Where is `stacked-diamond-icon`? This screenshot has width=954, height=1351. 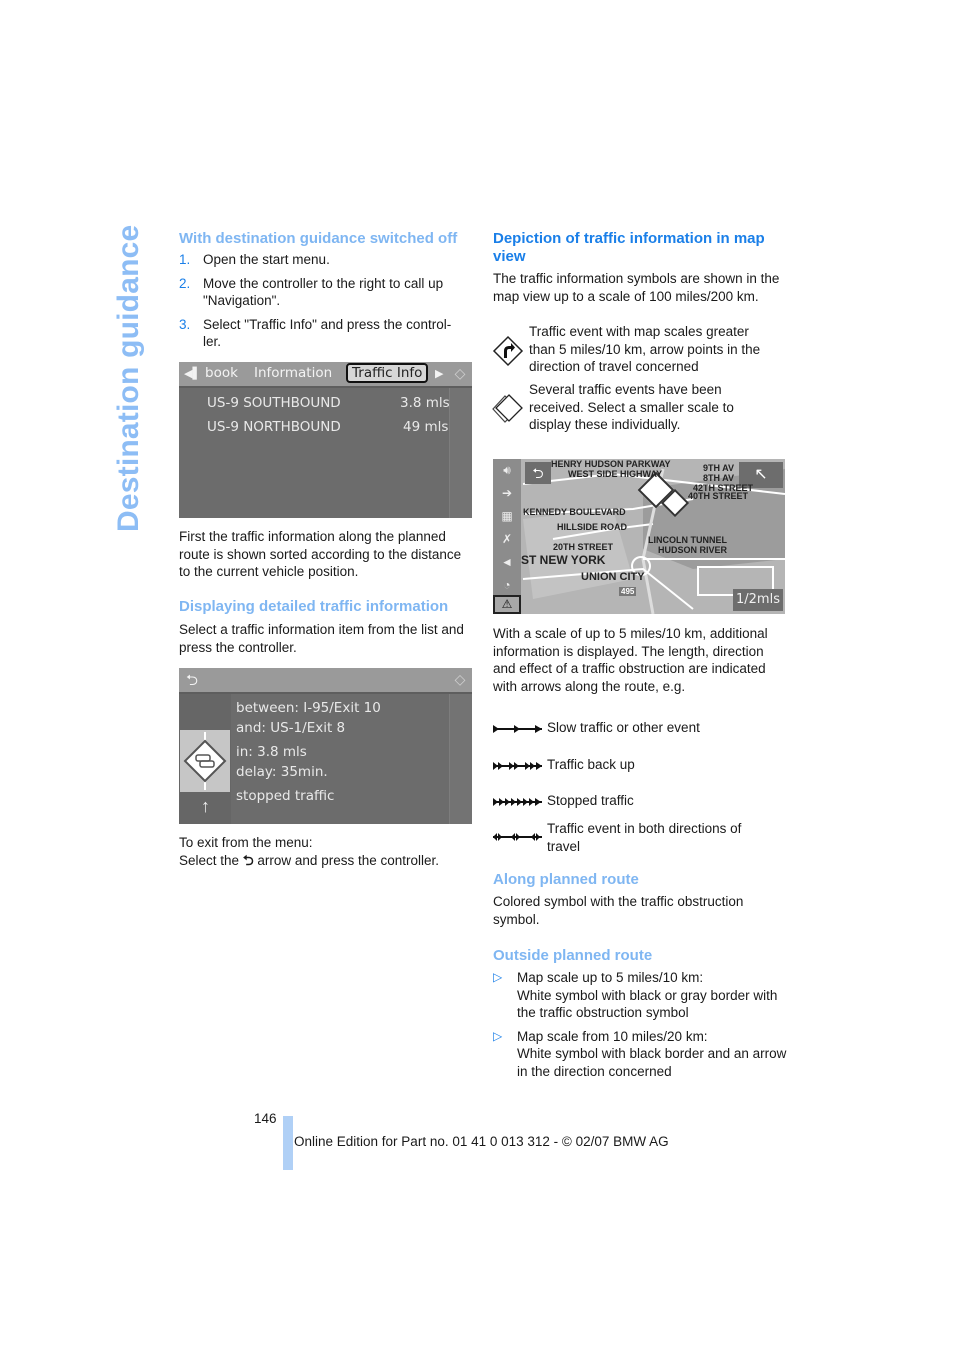 stacked-diamond-icon is located at coordinates (508, 409).